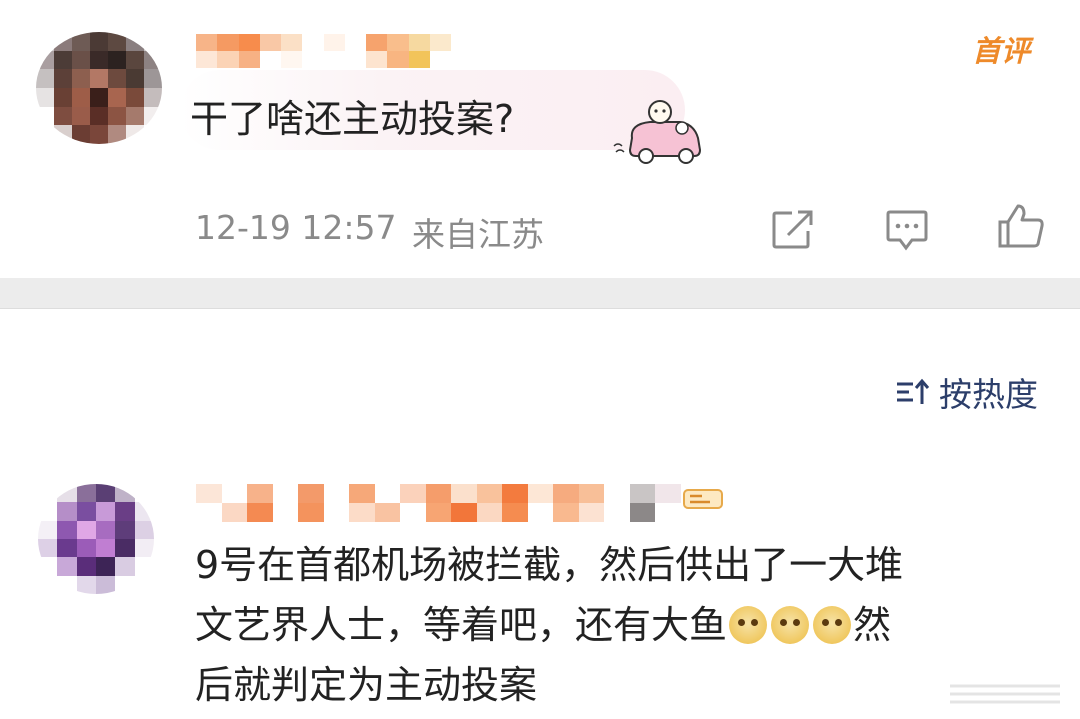 This screenshot has height=719, width=1080. I want to click on sort-by-heat-button: 按热度, so click(966, 392).